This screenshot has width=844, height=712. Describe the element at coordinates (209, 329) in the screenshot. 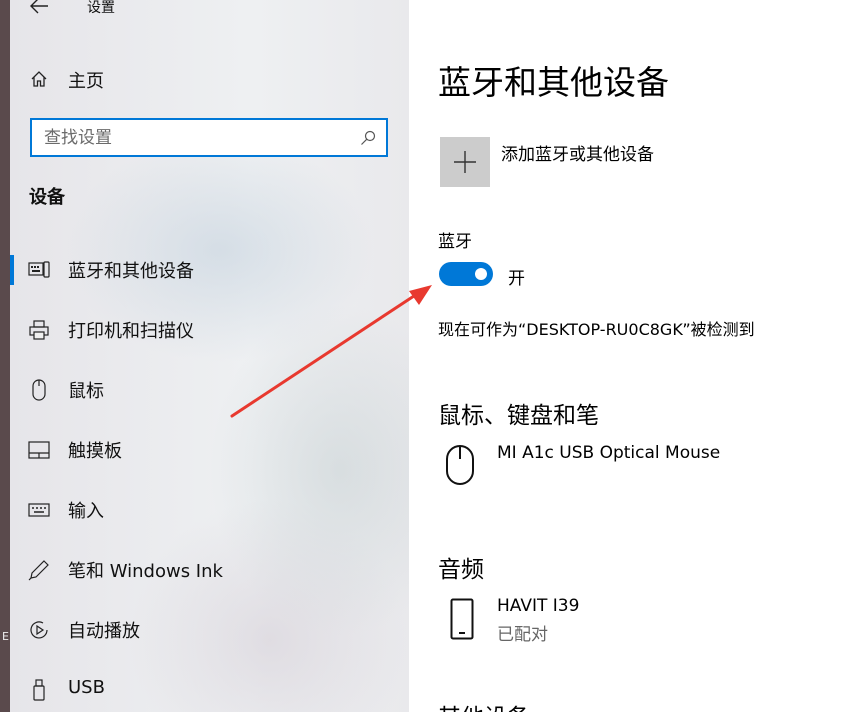

I see `sidebar-item-printers: 打印机和扫描仪` at that location.